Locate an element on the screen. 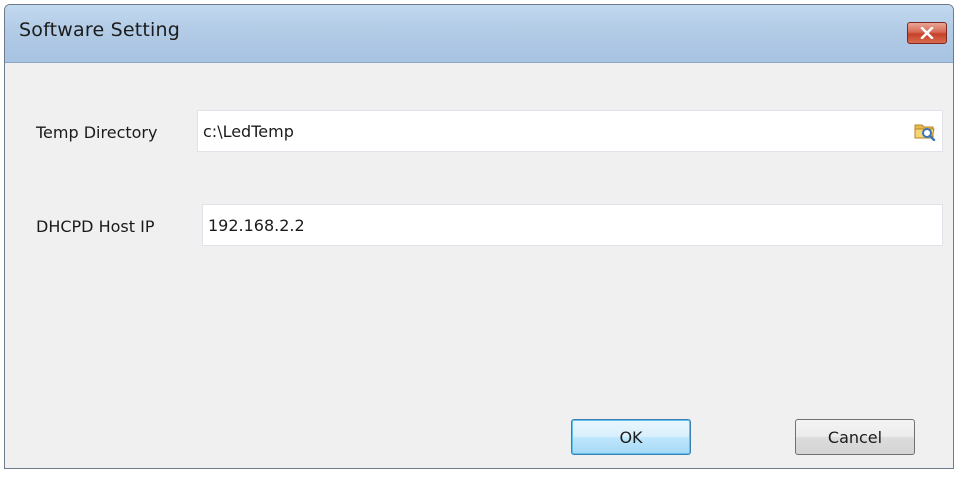  close-icon is located at coordinates (927, 33).